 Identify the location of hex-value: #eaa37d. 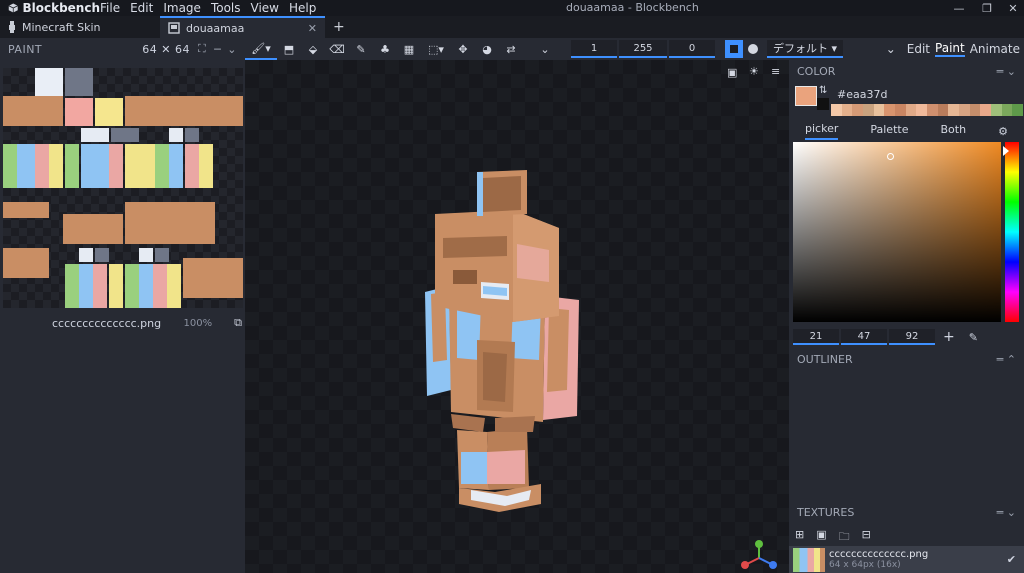
(862, 94).